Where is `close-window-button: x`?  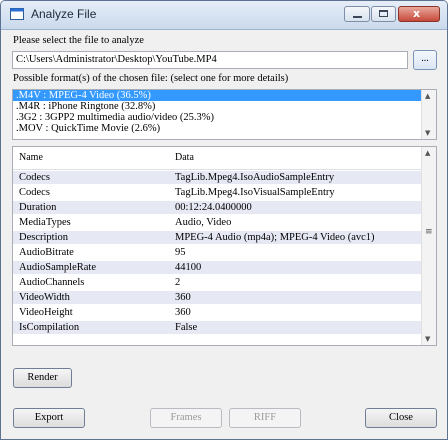
close-window-button: x is located at coordinates (419, 14).